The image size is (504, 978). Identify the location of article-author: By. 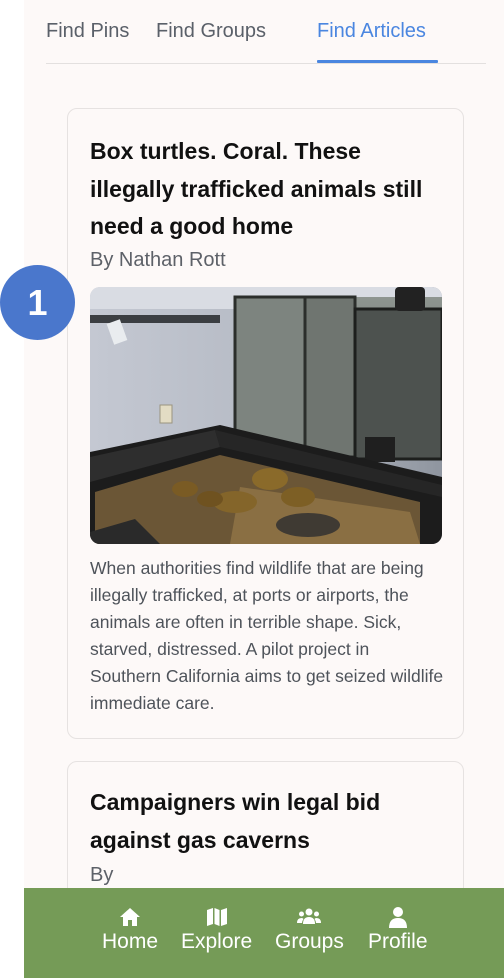
(102, 875).